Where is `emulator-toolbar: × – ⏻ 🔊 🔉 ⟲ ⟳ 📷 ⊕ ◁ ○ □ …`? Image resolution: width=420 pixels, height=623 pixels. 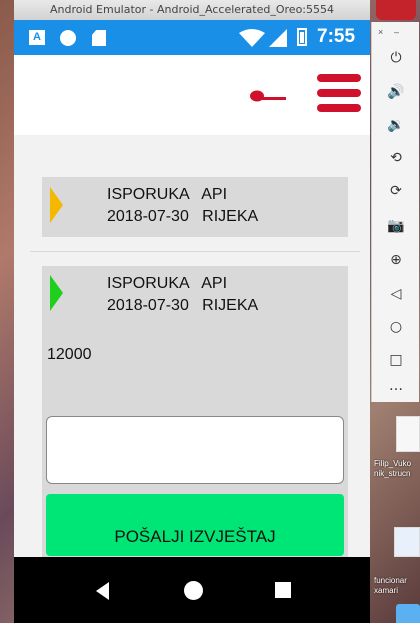 emulator-toolbar: × – ⏻ 🔊 🔉 ⟲ ⟳ 📷 ⊕ ◁ ○ □ … is located at coordinates (395, 212).